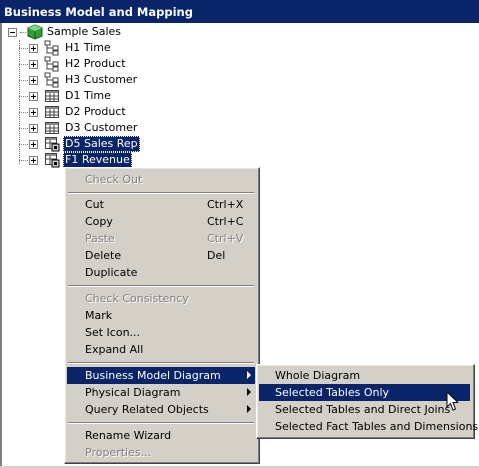 The image size is (479, 468). Describe the element at coordinates (452, 401) in the screenshot. I see `mouse-pointer-icon` at that location.